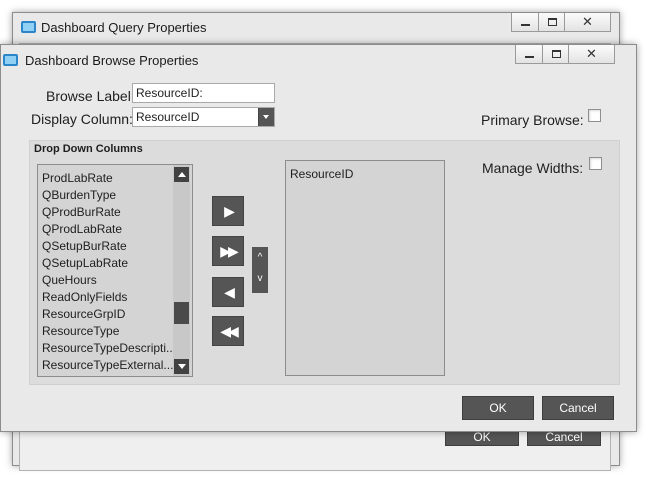 The image size is (662, 502). Describe the element at coordinates (181, 270) in the screenshot. I see `list-scrollbar` at that location.